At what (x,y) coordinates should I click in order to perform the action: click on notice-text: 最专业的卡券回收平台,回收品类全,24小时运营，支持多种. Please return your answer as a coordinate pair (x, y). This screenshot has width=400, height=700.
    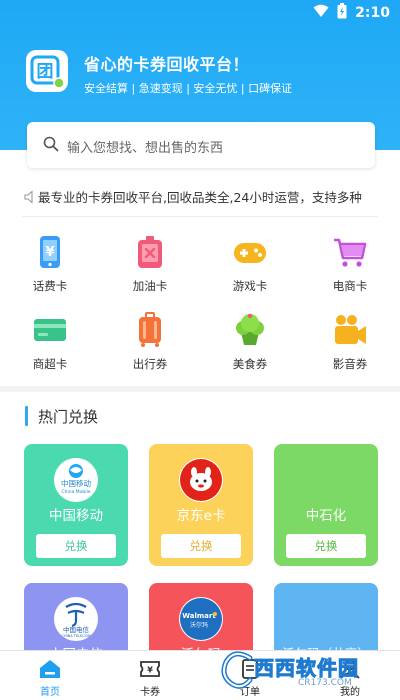
    Looking at the image, I should click on (200, 197).